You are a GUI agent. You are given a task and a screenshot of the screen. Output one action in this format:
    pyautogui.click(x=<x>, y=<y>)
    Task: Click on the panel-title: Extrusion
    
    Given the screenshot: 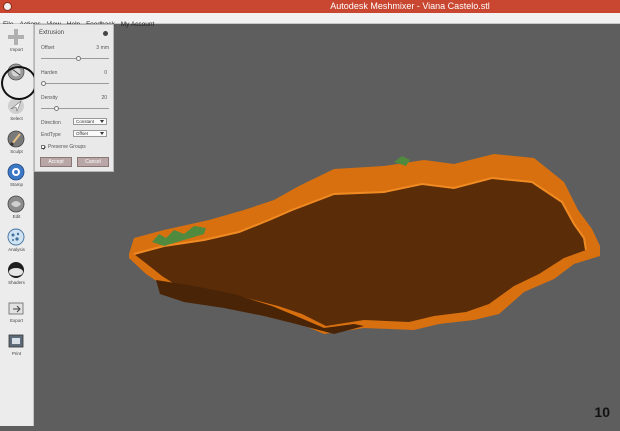 What is the action you would take?
    pyautogui.click(x=52, y=33)
    